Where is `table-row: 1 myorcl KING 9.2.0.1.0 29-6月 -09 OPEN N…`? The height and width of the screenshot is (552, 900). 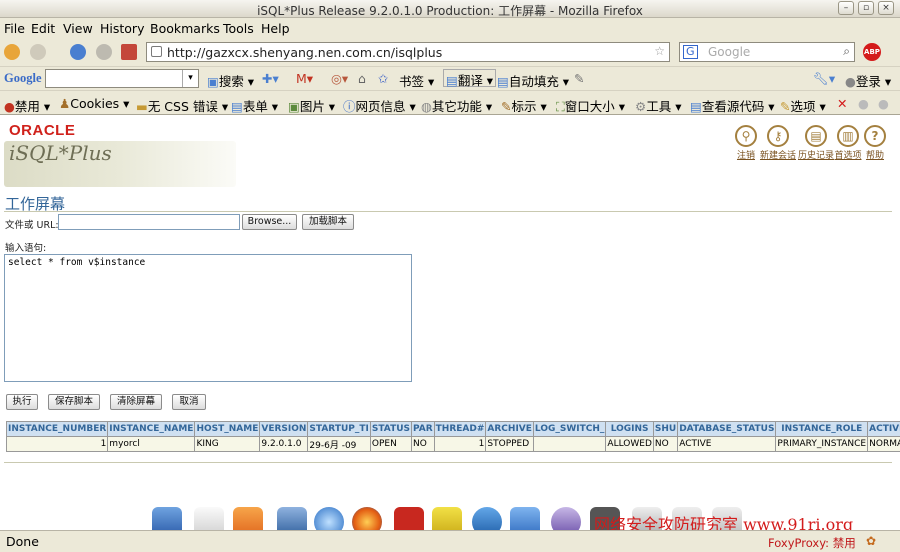
table-row: 1 myorcl KING 9.2.0.1.0 29-6月 -09 OPEN N… is located at coordinates (452, 444).